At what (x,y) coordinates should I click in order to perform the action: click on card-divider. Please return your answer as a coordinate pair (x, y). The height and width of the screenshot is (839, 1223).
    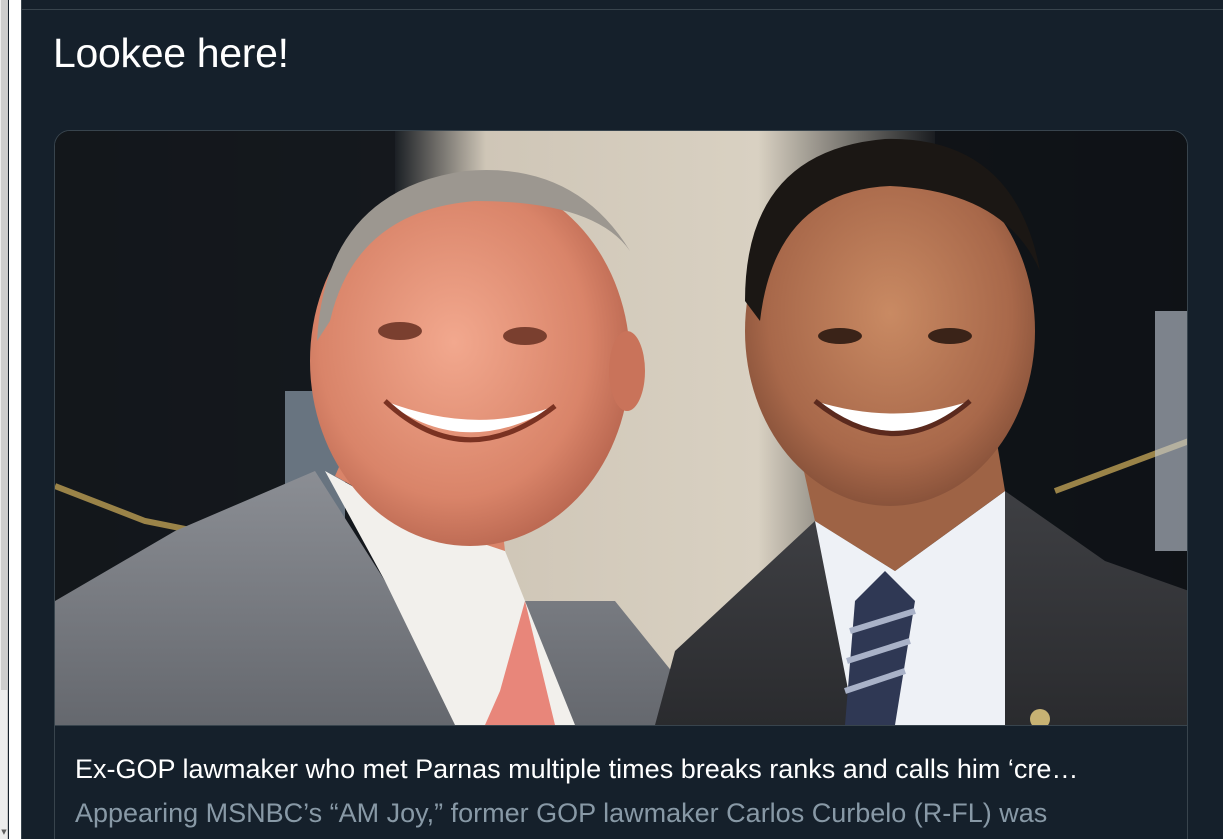
    Looking at the image, I should click on (621, 725).